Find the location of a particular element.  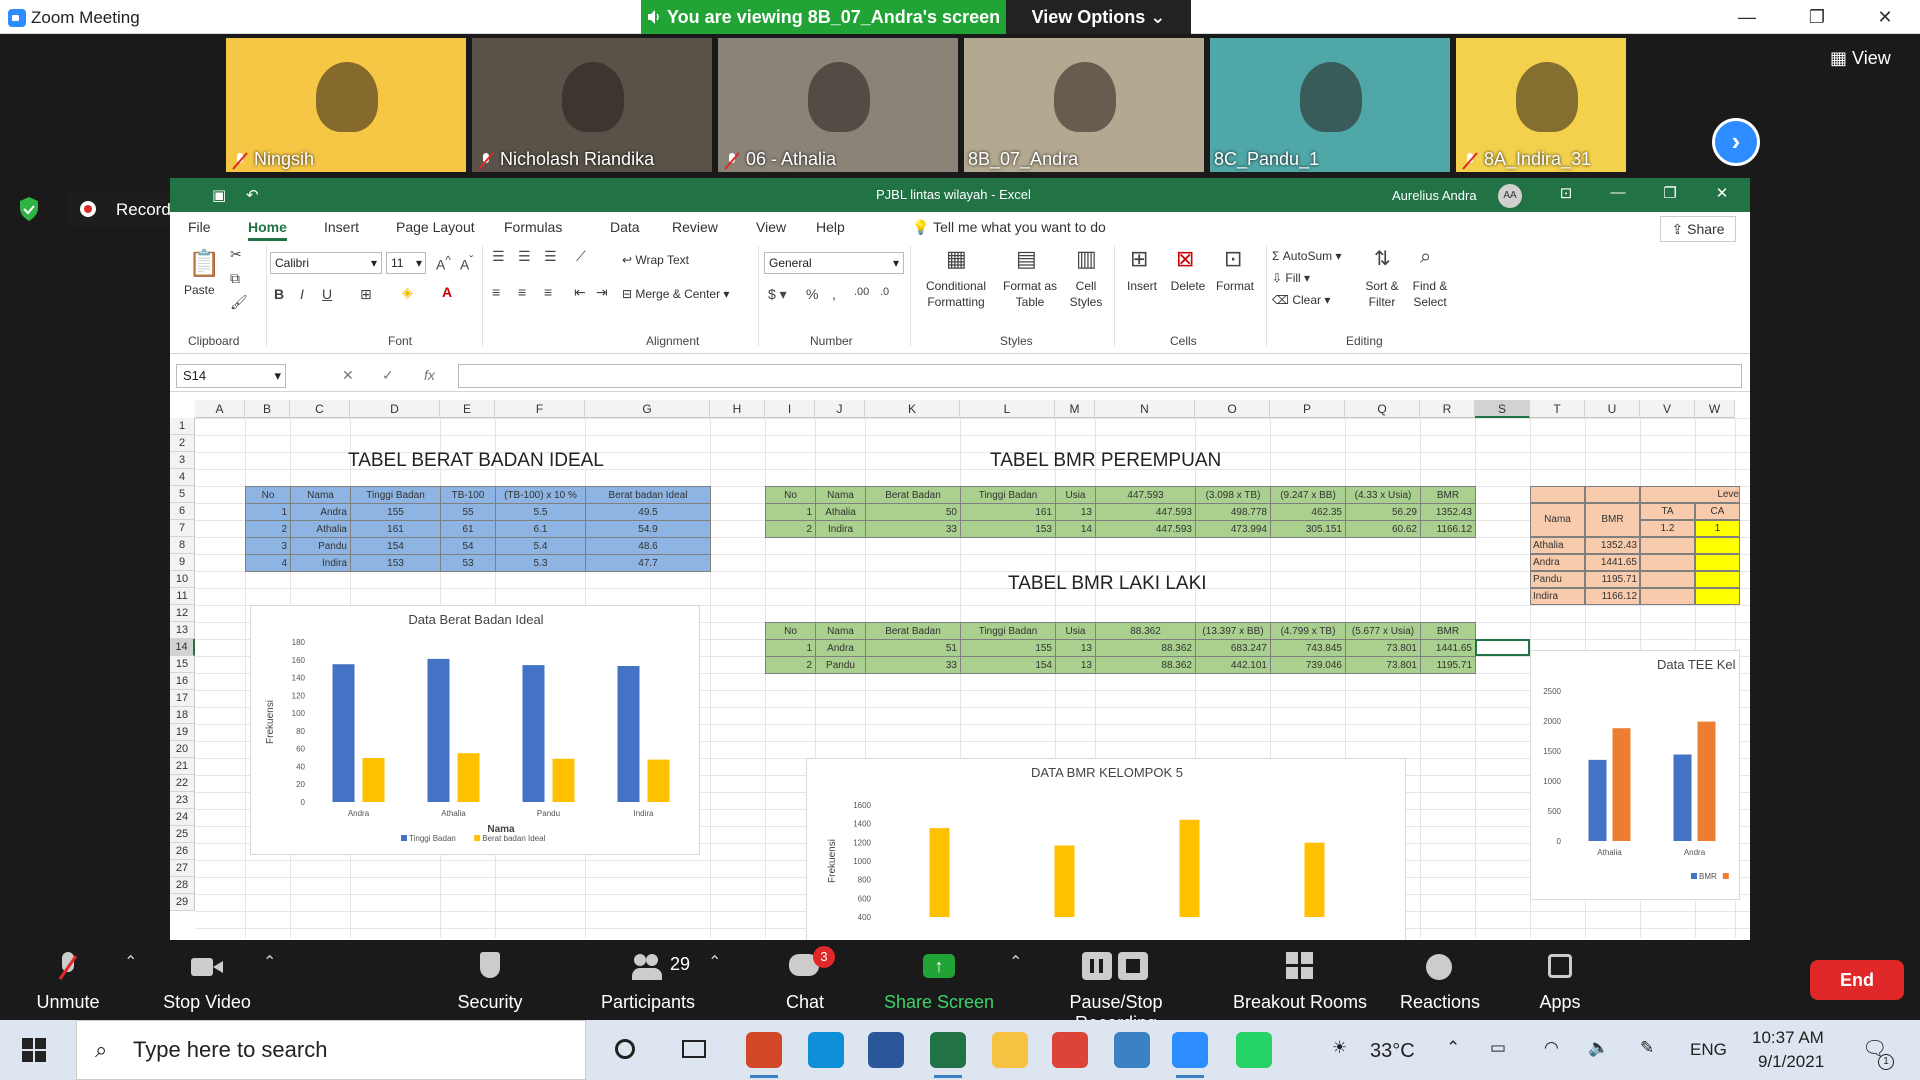

font-color-icon: A is located at coordinates (447, 292).